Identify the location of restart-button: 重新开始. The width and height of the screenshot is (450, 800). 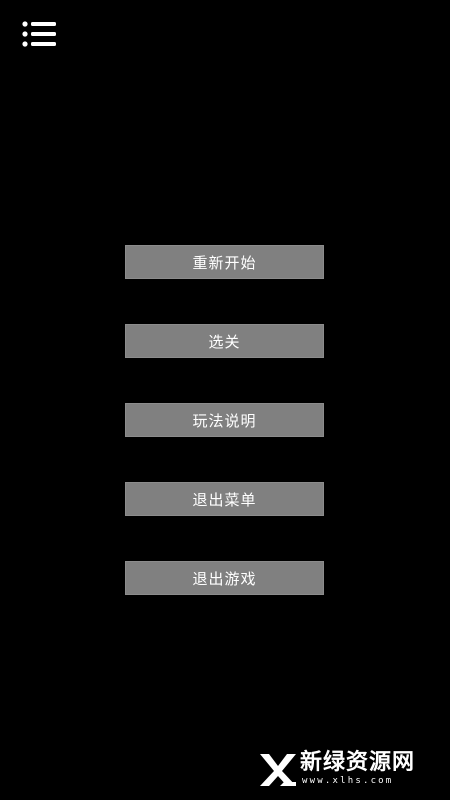
(224, 262).